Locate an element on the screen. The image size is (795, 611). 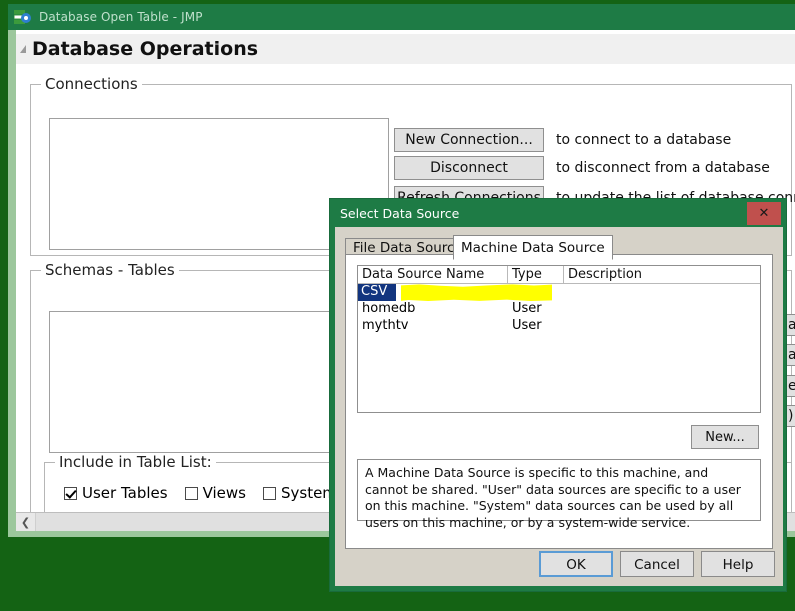
tab-machine-data-source: Machine Data Source is located at coordinates (533, 247).